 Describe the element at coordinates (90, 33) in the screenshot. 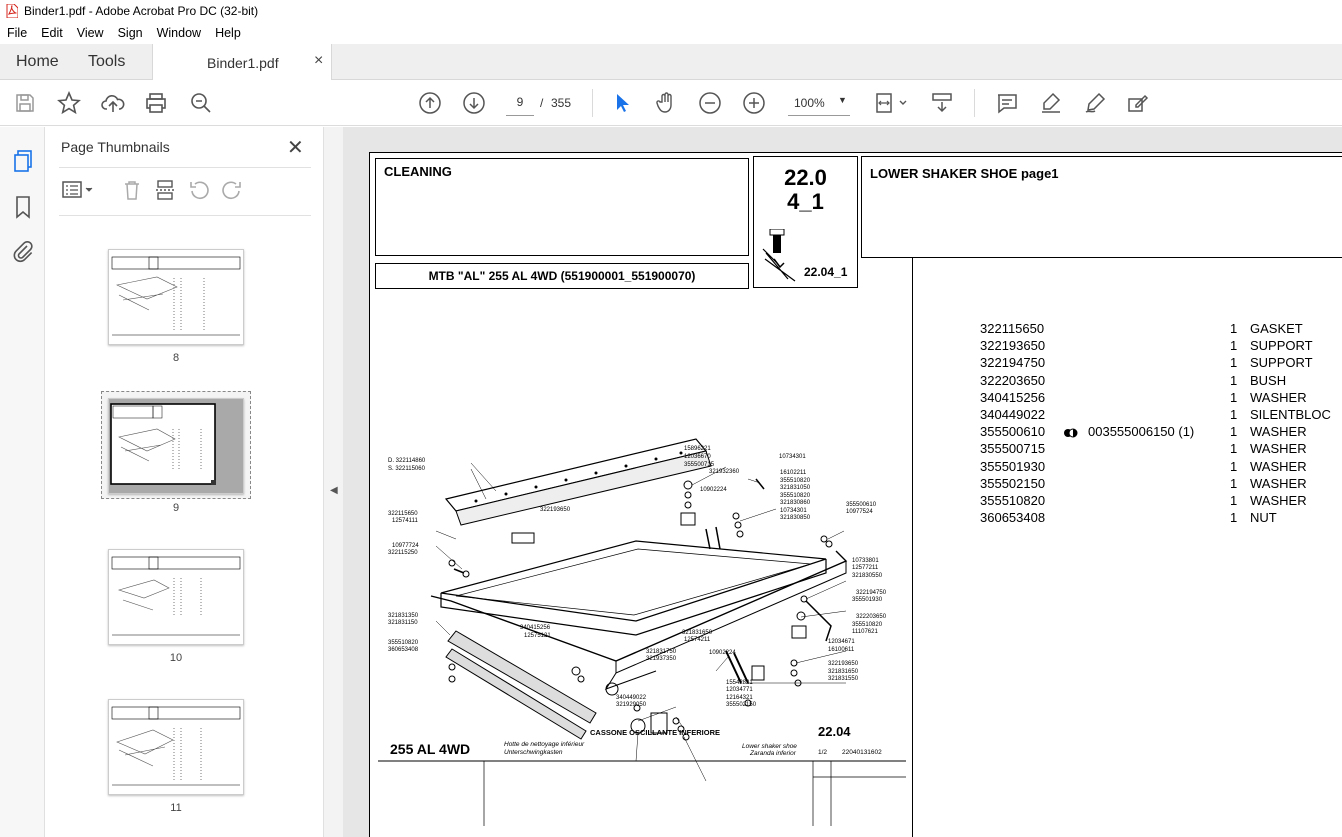

I see `menu-view: View` at that location.